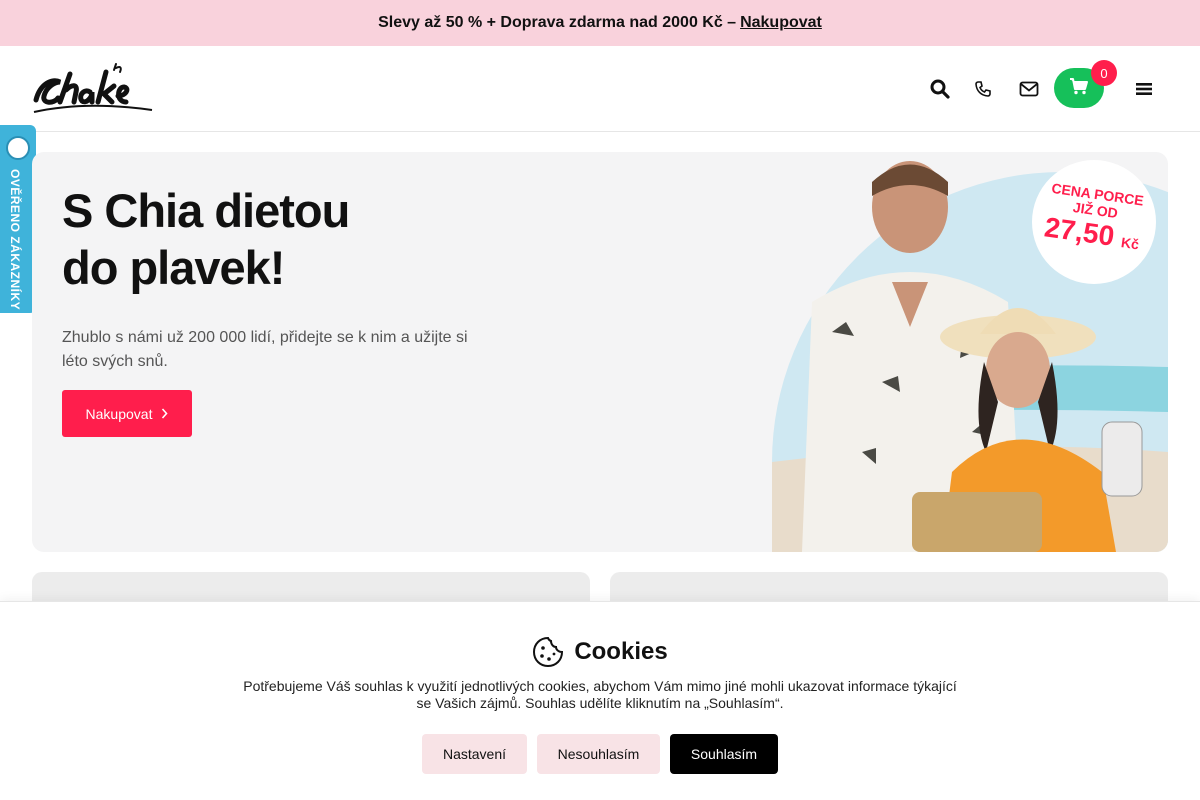 The height and width of the screenshot is (800, 1200). What do you see at coordinates (781, 23) in the screenshot?
I see `promo-shop-link: Nakupovat` at bounding box center [781, 23].